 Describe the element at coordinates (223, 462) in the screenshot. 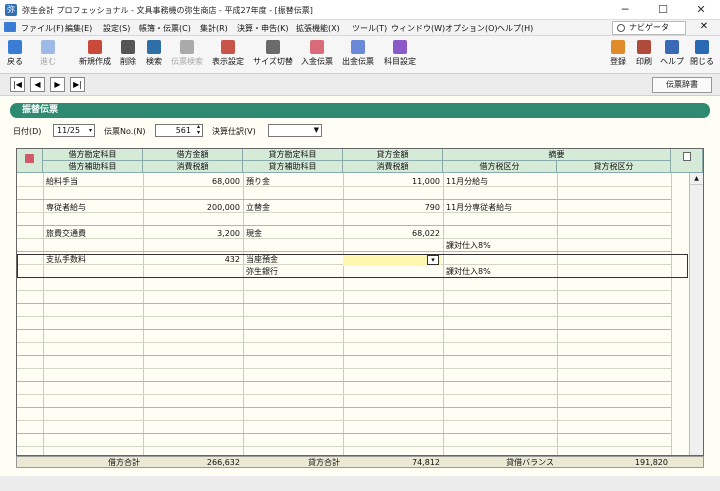

I see `debit-total: 266,632` at that location.